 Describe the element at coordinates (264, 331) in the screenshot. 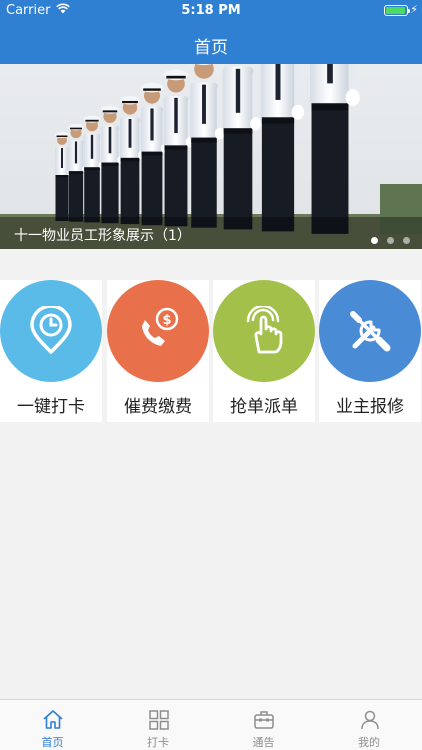

I see `tap-hand-icon` at that location.